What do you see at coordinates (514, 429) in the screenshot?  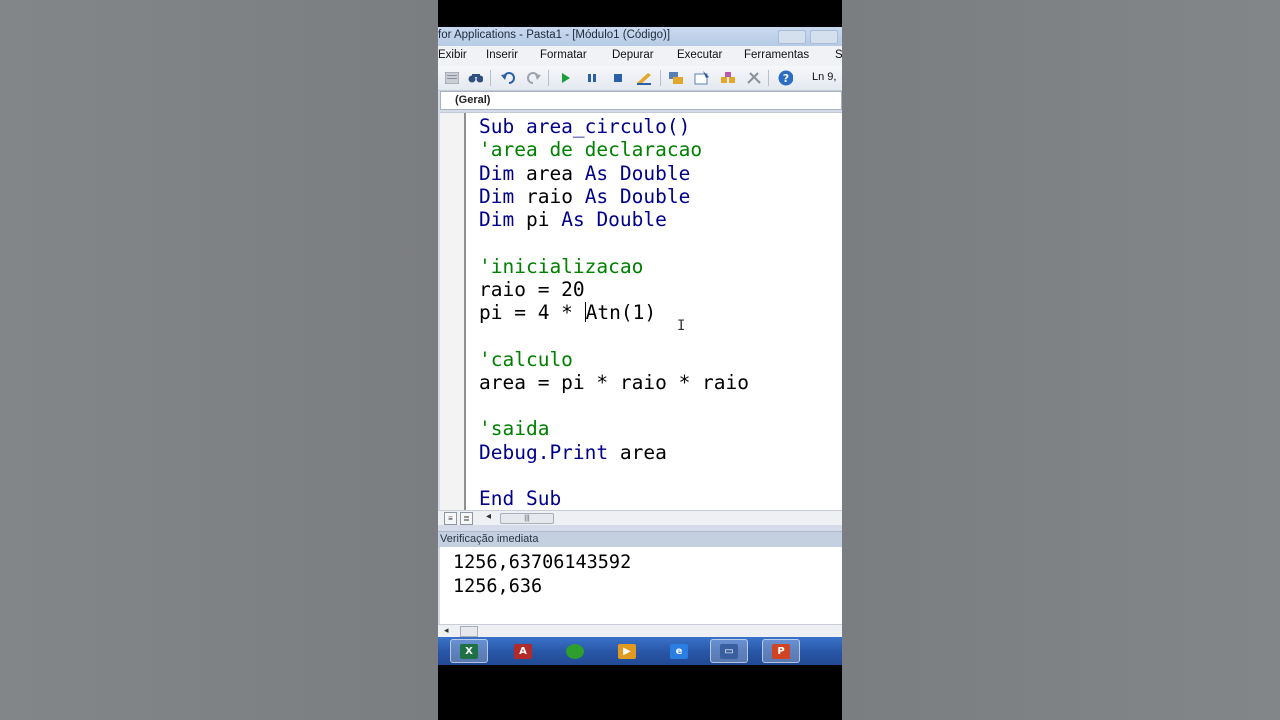 I see `code-comment: 'saida` at bounding box center [514, 429].